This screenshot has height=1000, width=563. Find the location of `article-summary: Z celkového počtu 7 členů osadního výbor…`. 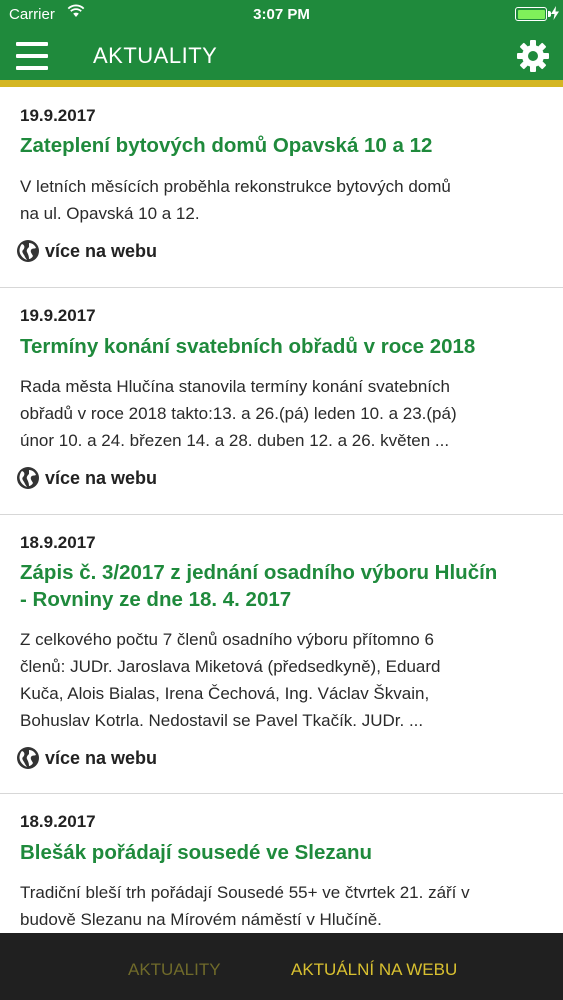

article-summary: Z celkového počtu 7 členů osadního výbor… is located at coordinates (230, 680).